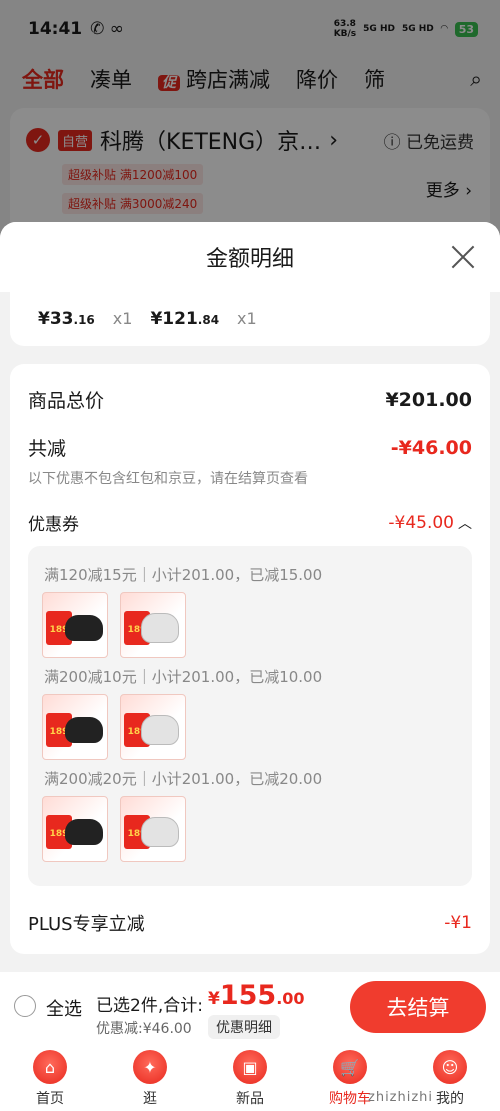 Image resolution: width=500 pixels, height=1111 pixels. I want to click on cart-icon: 🛒, so click(350, 1067).